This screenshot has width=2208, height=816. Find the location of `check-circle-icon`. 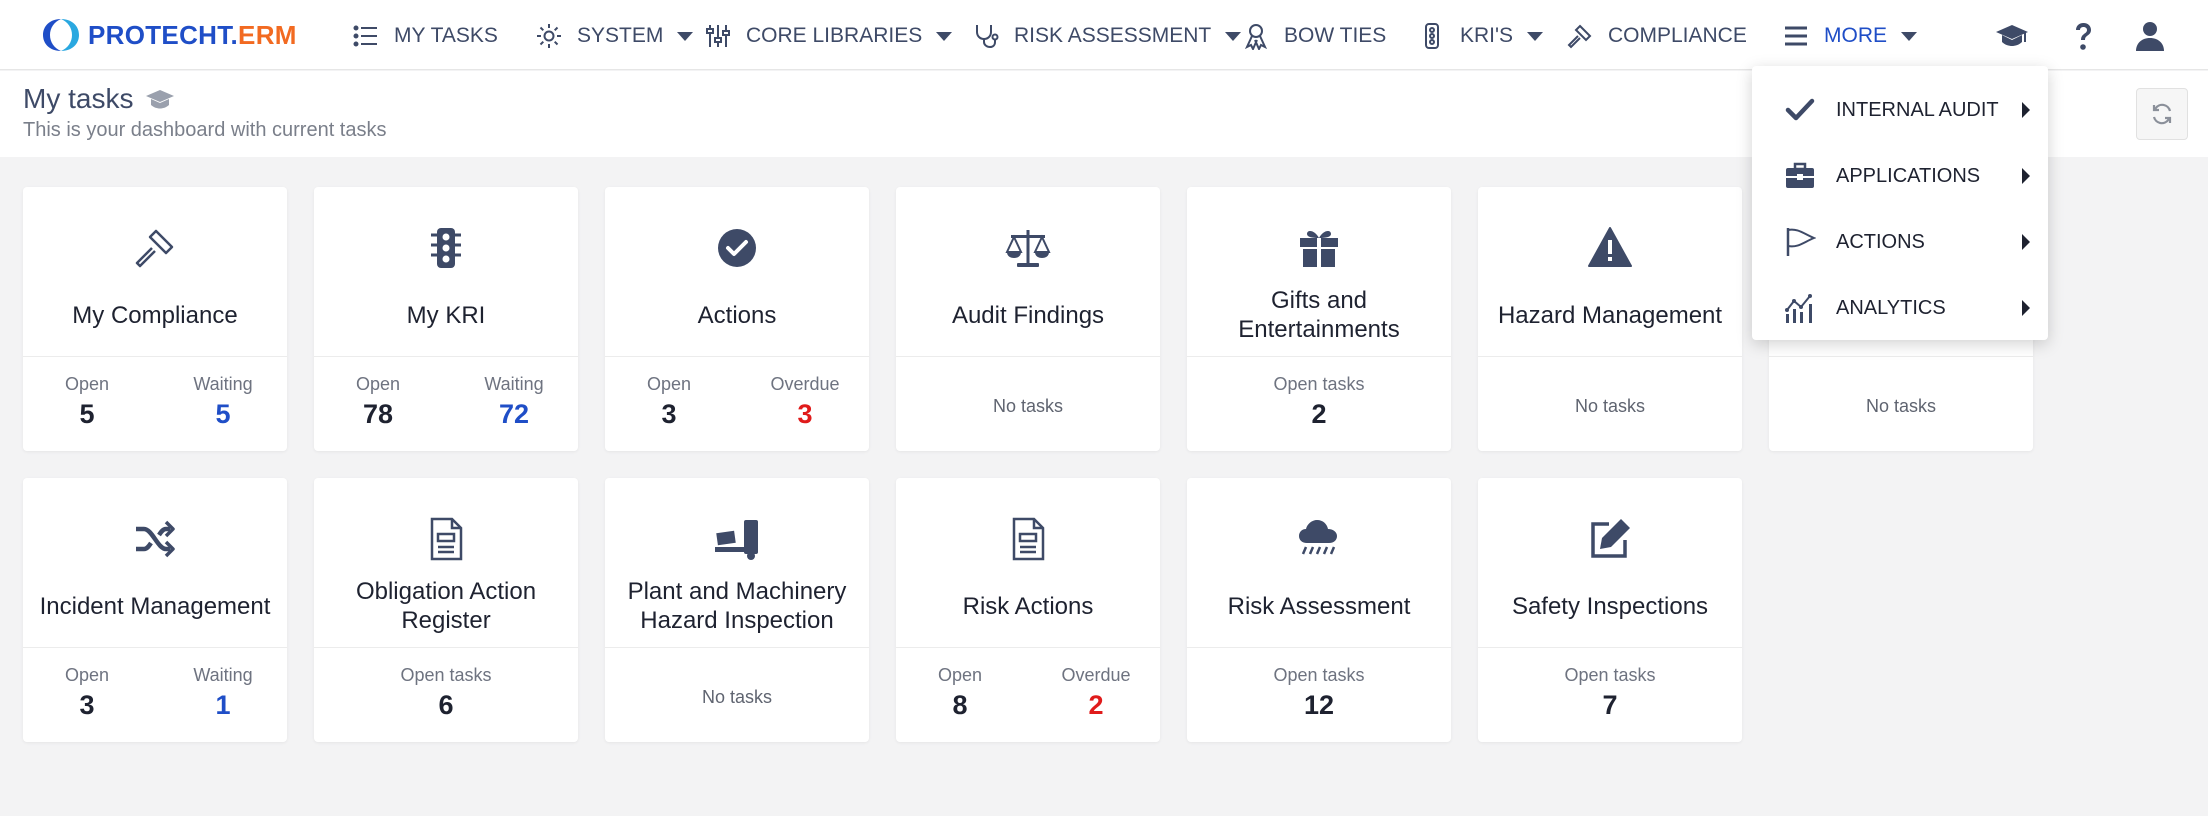

check-circle-icon is located at coordinates (737, 248).